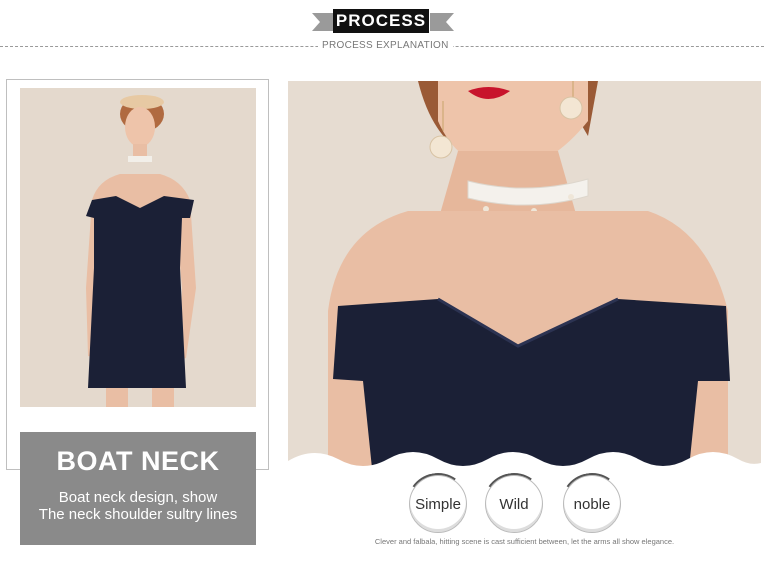  What do you see at coordinates (381, 21) in the screenshot?
I see `section-title: PROCESS` at bounding box center [381, 21].